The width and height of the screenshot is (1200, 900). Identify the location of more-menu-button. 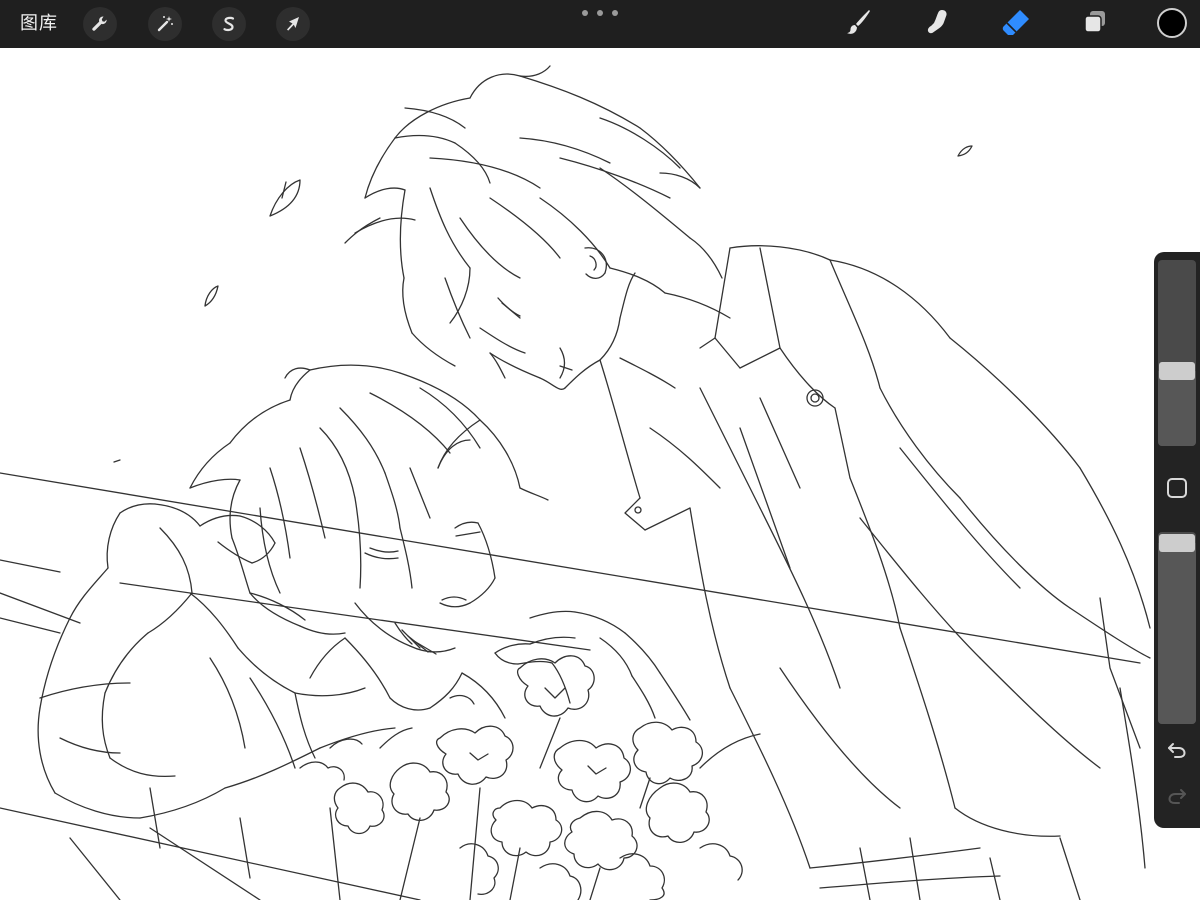
(600, 13).